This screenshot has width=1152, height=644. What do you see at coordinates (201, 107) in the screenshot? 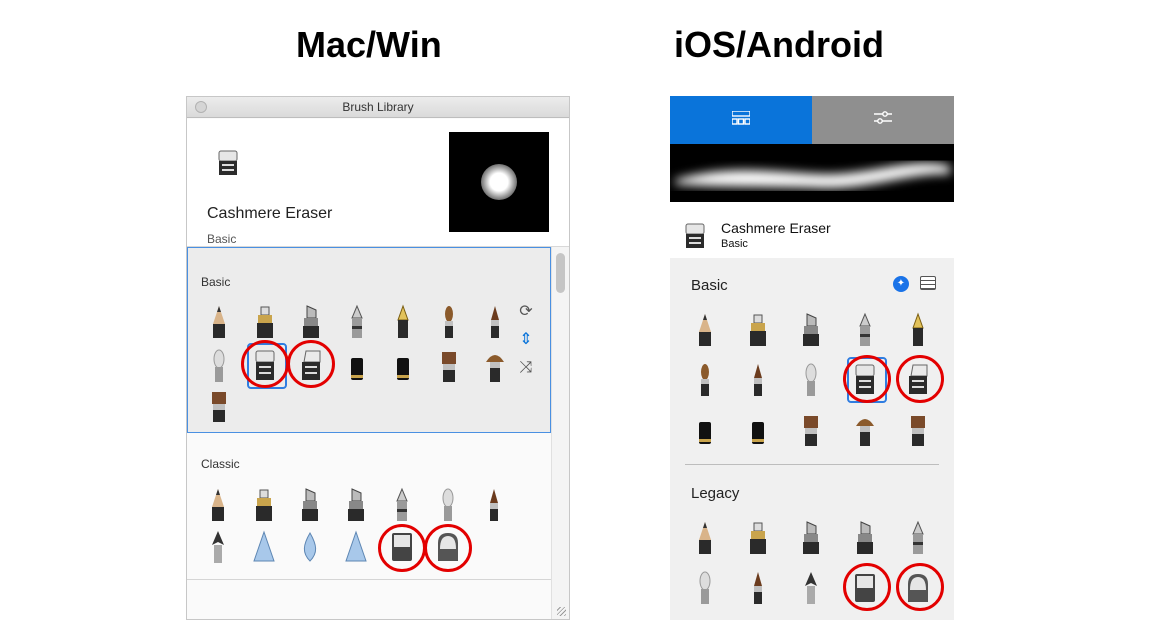
I see `close-button` at bounding box center [201, 107].